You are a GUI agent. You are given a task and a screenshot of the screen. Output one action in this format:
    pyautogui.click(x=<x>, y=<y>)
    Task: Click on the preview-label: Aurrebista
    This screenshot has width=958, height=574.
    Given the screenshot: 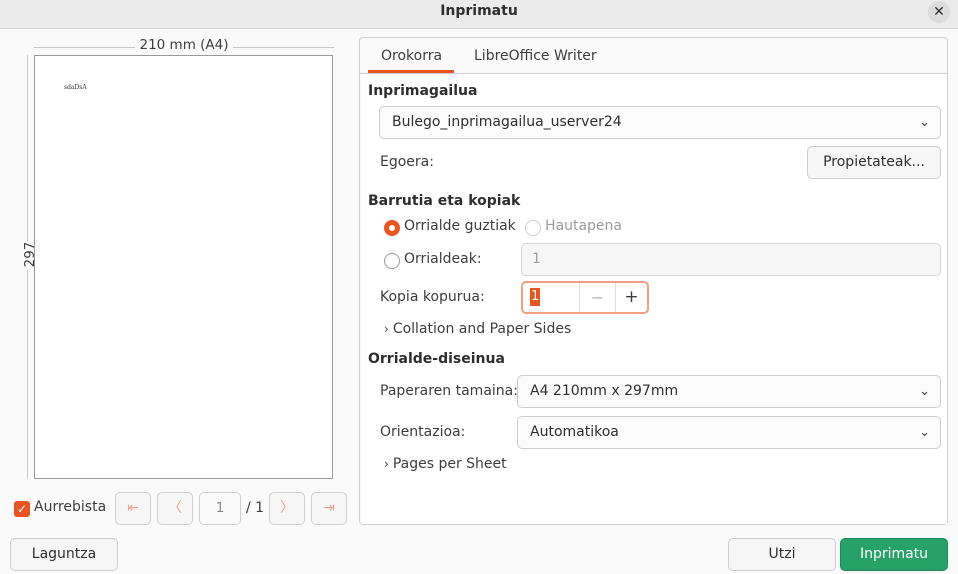 What is the action you would take?
    pyautogui.click(x=70, y=507)
    